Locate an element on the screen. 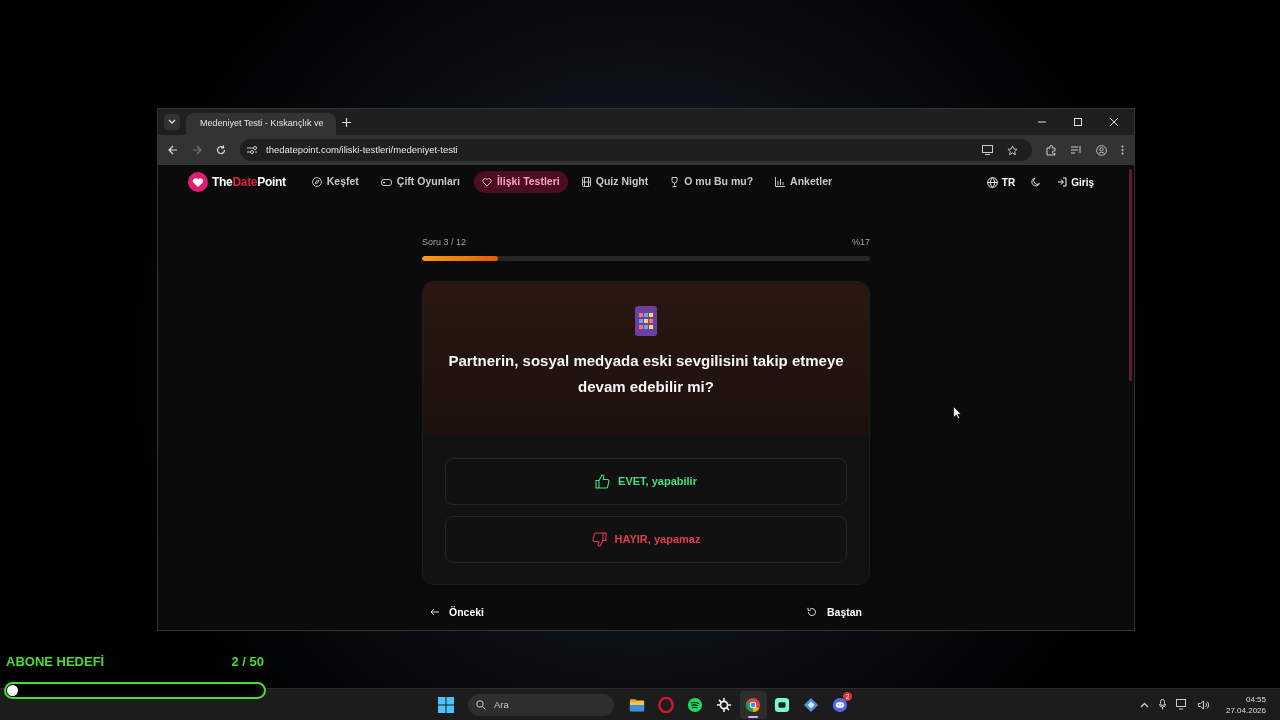 The width and height of the screenshot is (1280, 720). question-counter: Soru 3 / 12 is located at coordinates (444, 242).